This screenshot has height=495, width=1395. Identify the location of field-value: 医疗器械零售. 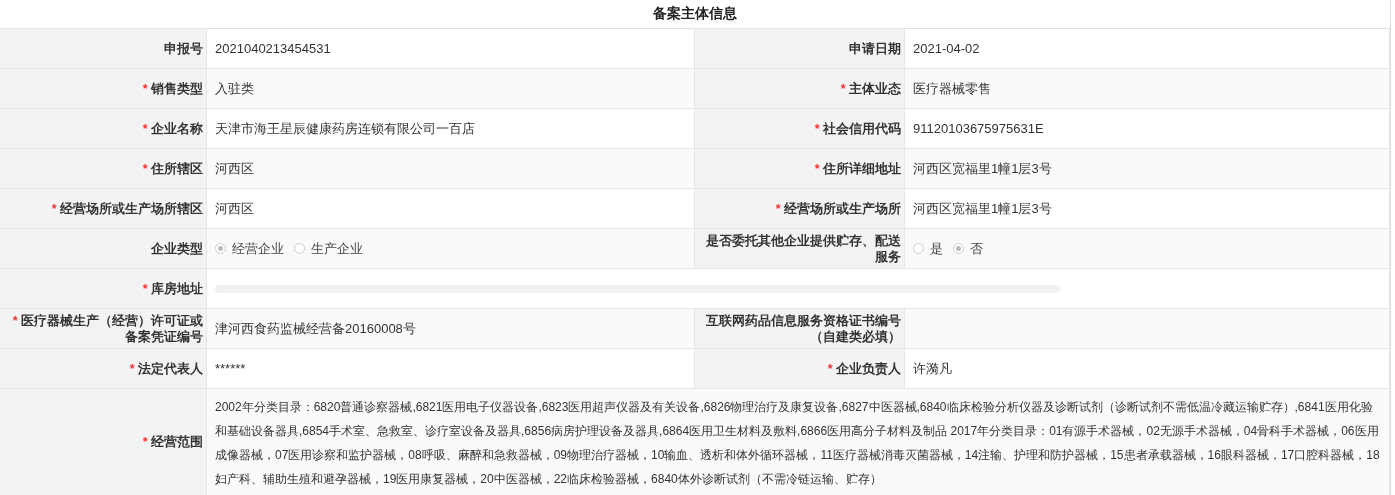
(952, 88).